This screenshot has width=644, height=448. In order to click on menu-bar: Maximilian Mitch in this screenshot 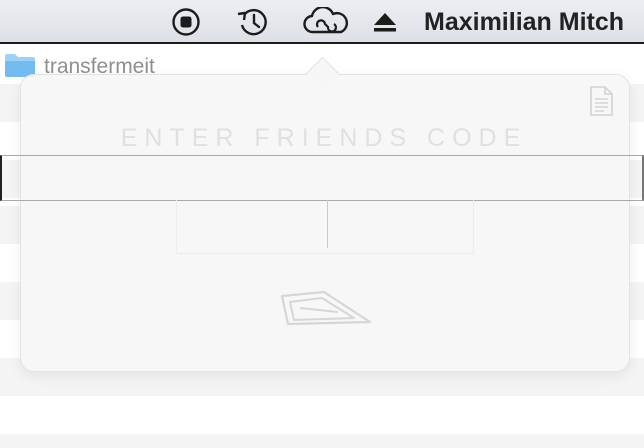, I will do `click(322, 22)`.